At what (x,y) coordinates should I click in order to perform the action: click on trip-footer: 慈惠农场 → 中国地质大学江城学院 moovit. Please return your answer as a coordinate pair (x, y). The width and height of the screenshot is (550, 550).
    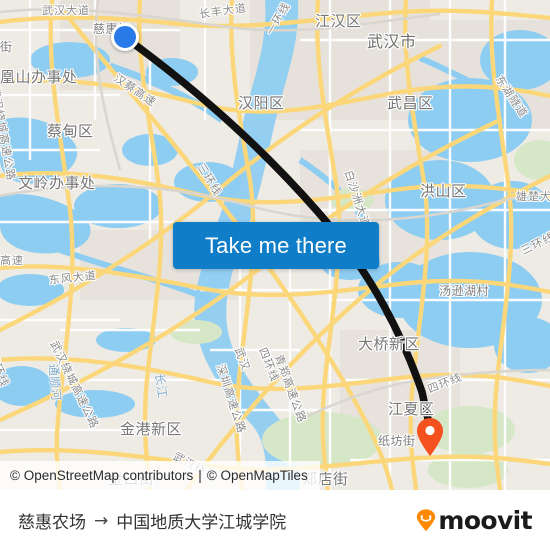
    Looking at the image, I should click on (275, 520).